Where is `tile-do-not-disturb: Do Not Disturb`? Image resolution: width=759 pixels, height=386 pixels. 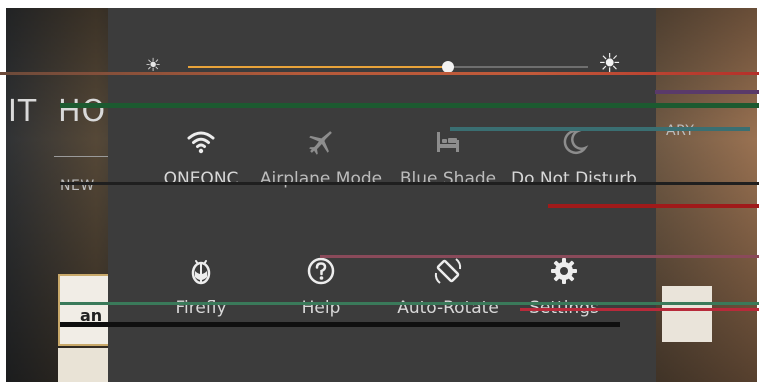 tile-do-not-disturb: Do Not Disturb is located at coordinates (574, 158).